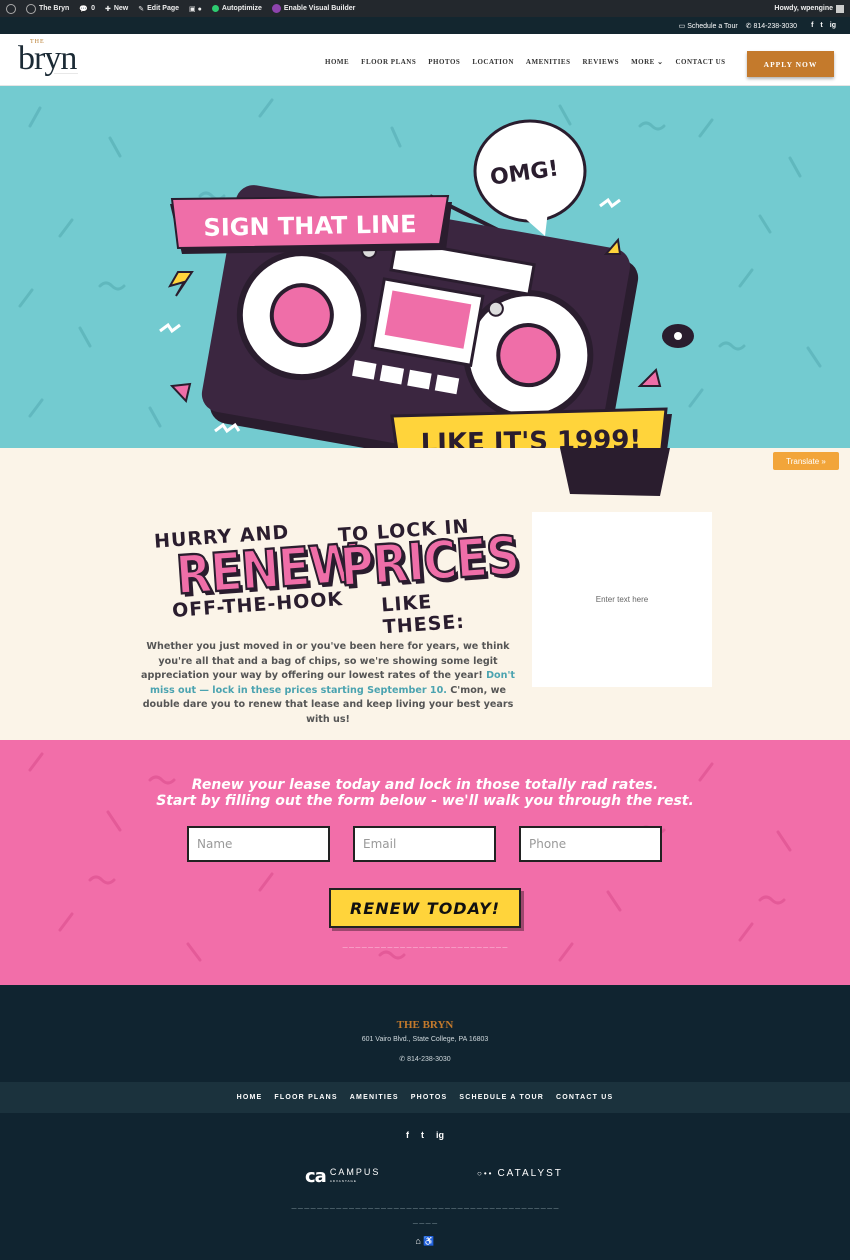 This screenshot has height=1260, width=850. Describe the element at coordinates (195, 9) in the screenshot. I see `admin-misc-icons: ▣ ●` at that location.